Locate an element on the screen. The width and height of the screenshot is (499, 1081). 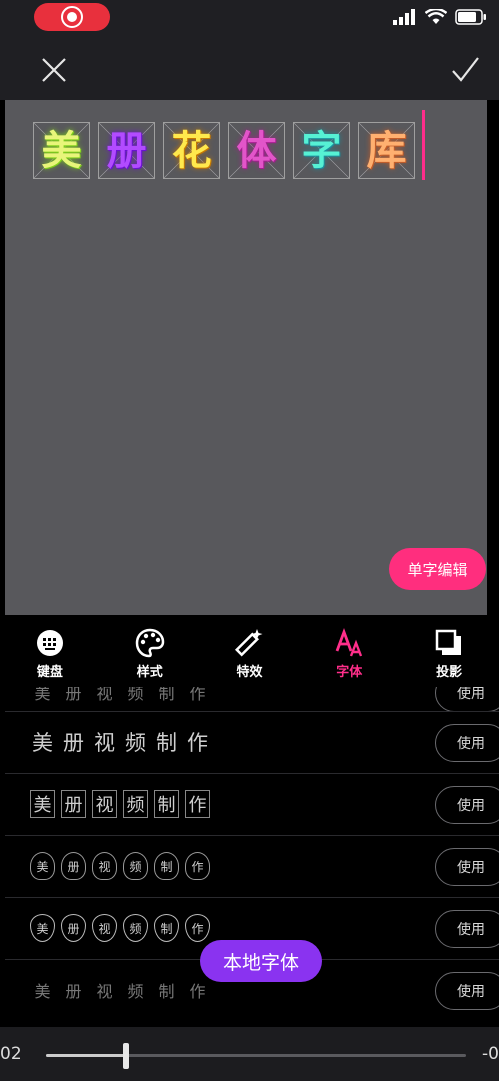
tool-label: 投影 is located at coordinates (449, 672).